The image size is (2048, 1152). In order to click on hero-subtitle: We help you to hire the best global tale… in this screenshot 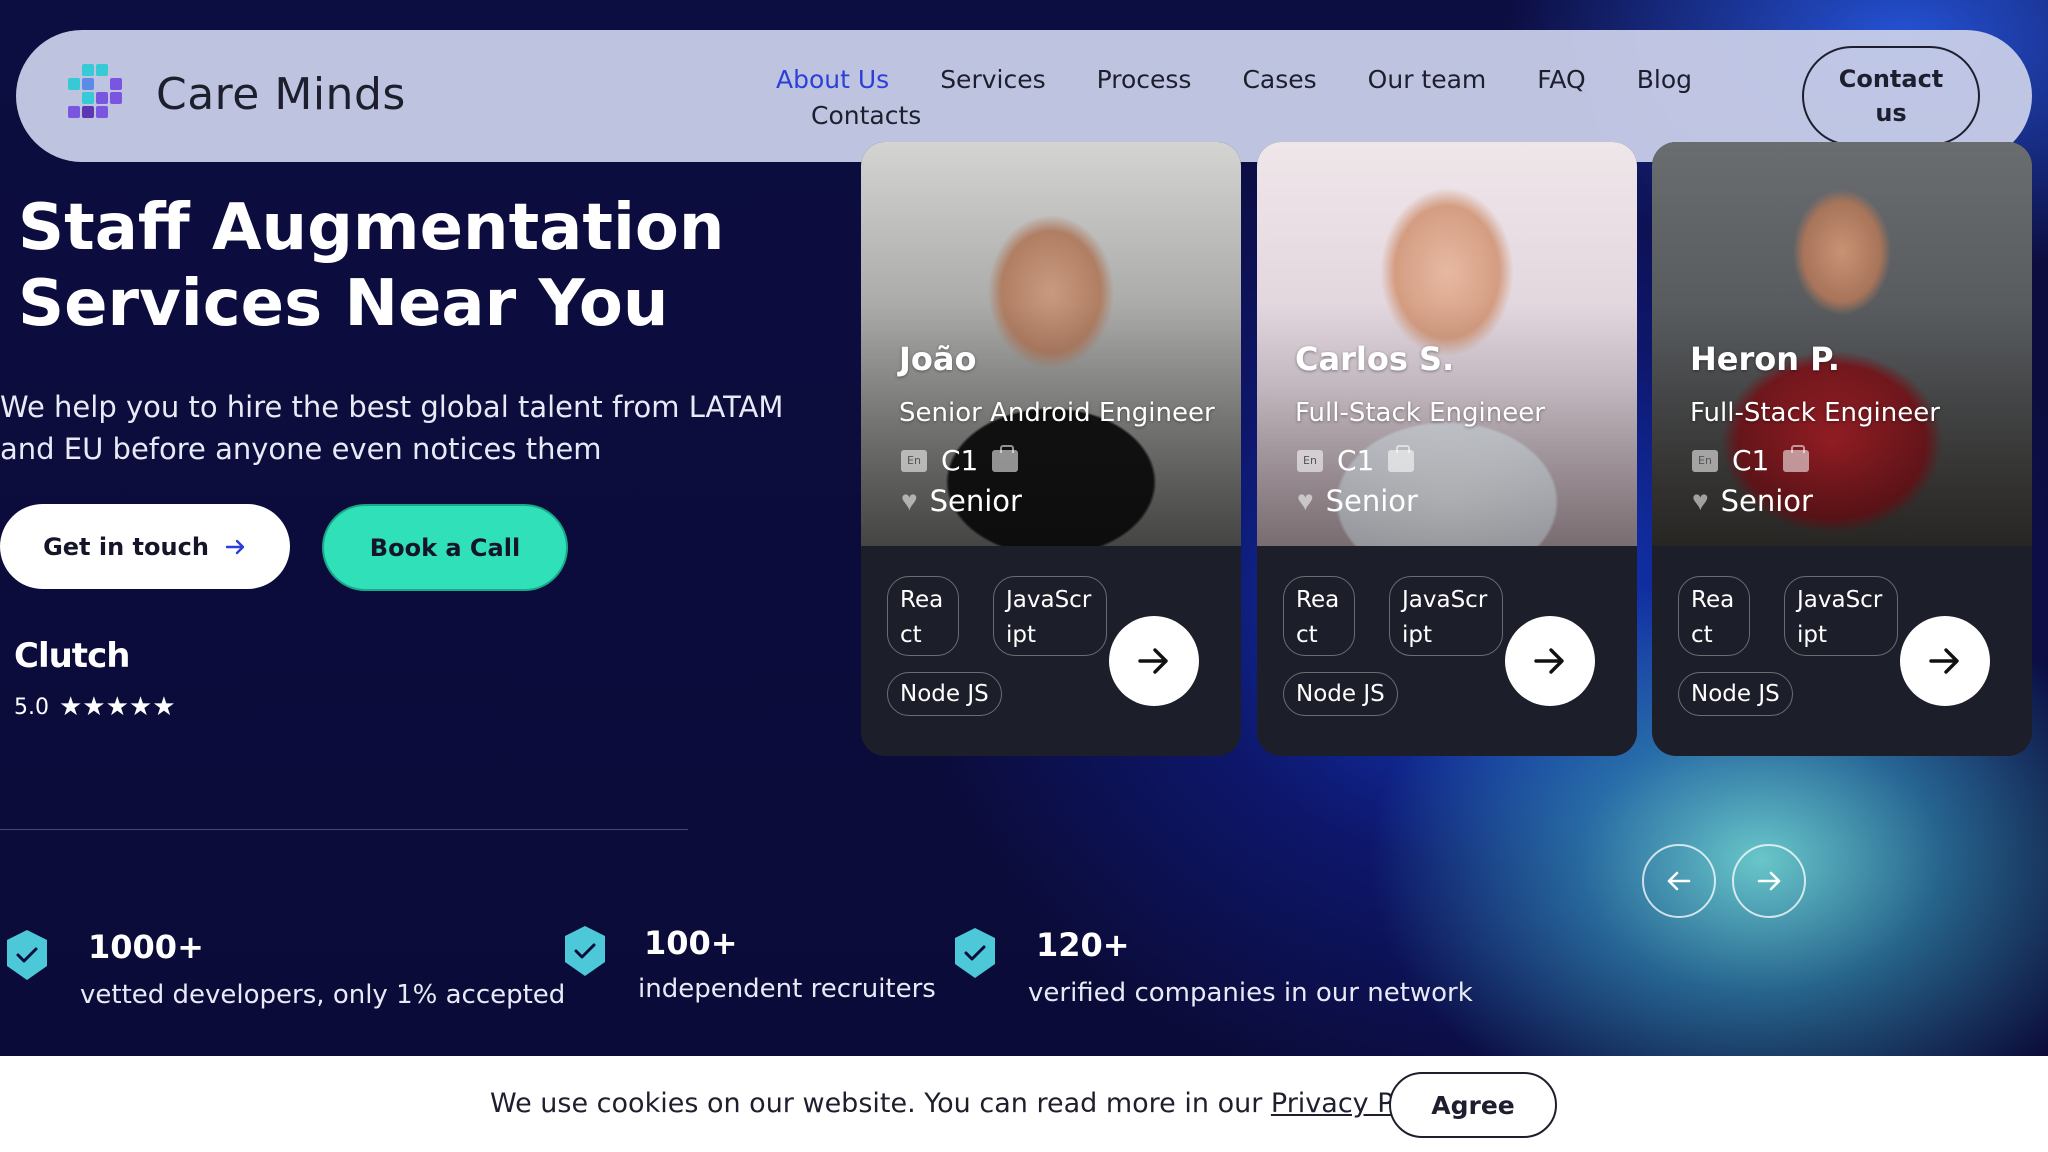, I will do `click(392, 428)`.